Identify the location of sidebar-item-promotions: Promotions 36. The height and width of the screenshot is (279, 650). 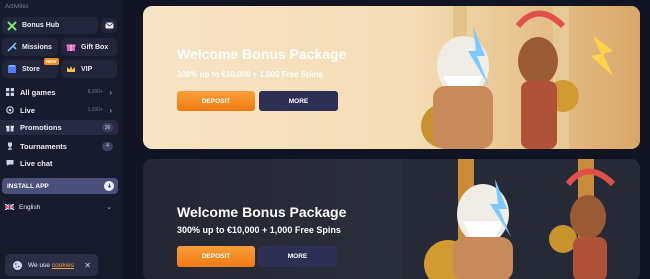
(59, 127).